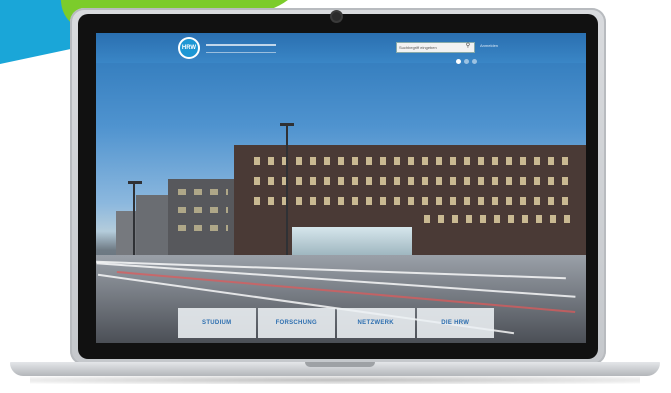 This screenshot has height=393, width=671. I want to click on header-link: Anmelden, so click(489, 45).